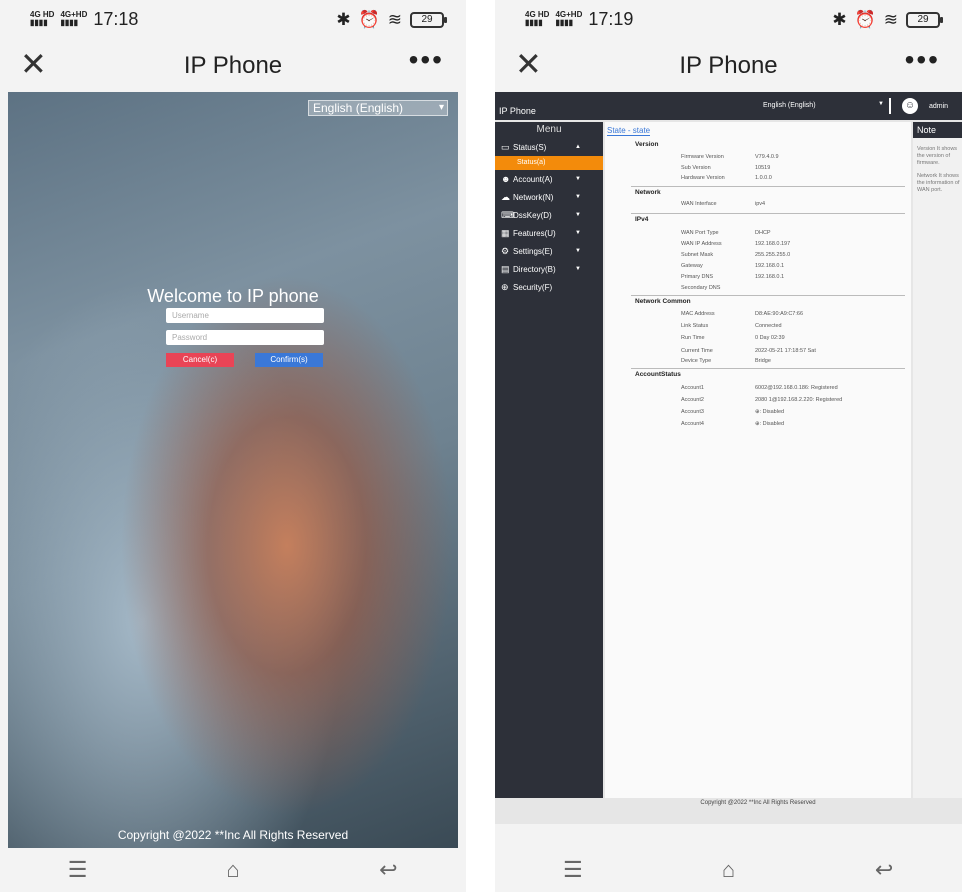 The image size is (962, 892). What do you see at coordinates (796, 388) in the screenshot?
I see `field-value: 6002@192.168.0.186: Registered` at bounding box center [796, 388].